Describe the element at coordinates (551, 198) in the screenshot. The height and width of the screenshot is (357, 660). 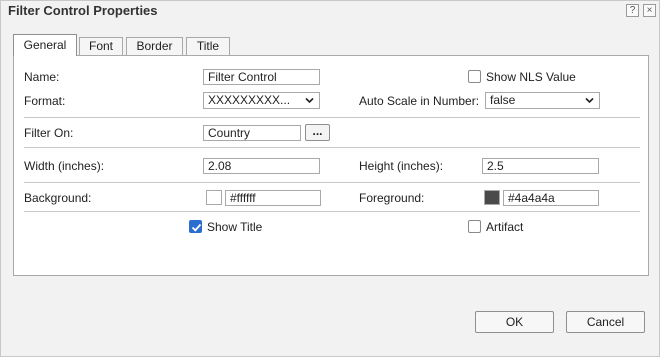
I see `foreground-color-field: #4a4a4a` at that location.